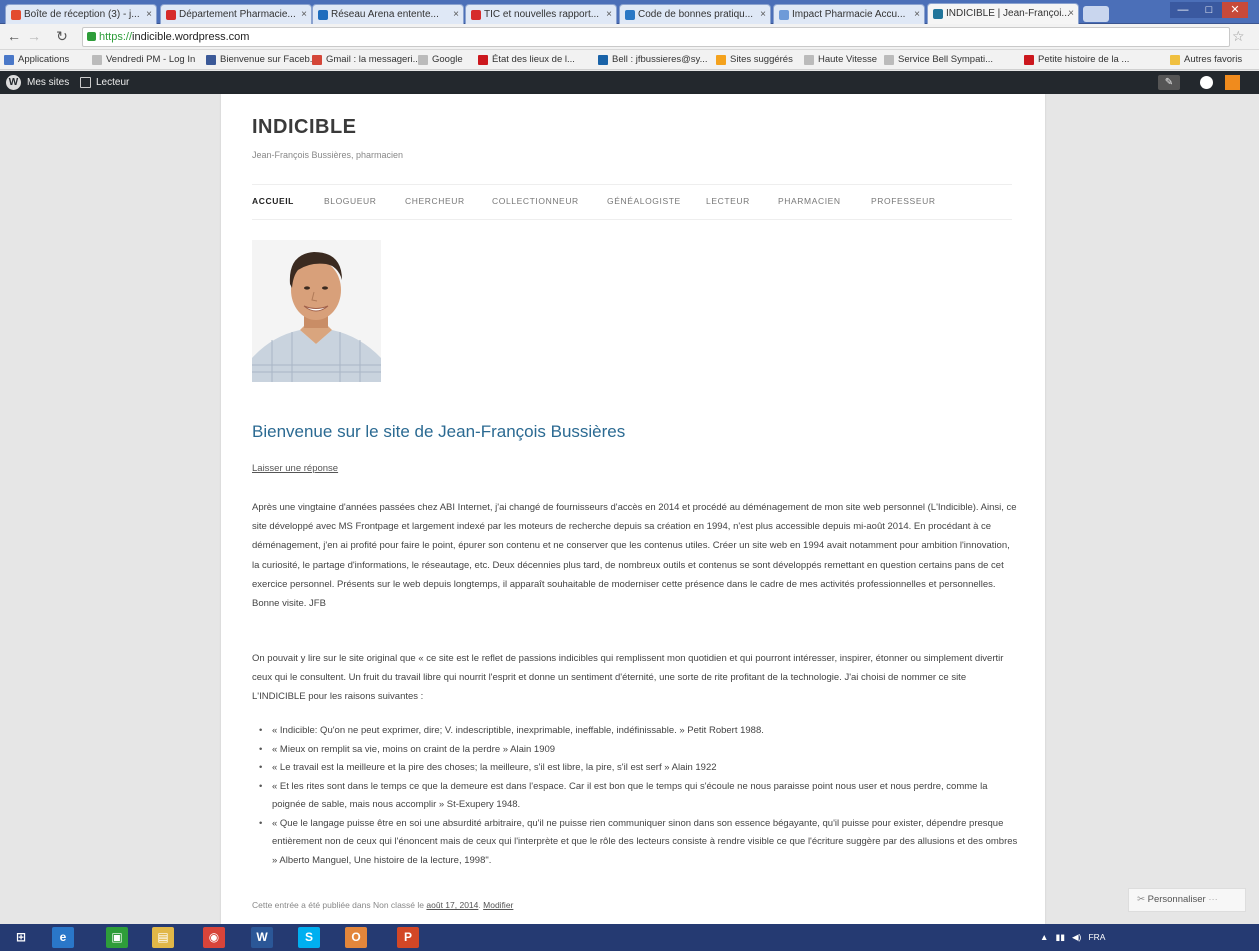 This screenshot has width=1259, height=951. I want to click on site-description: Jean-François Bussières, pharmacien, so click(328, 155).